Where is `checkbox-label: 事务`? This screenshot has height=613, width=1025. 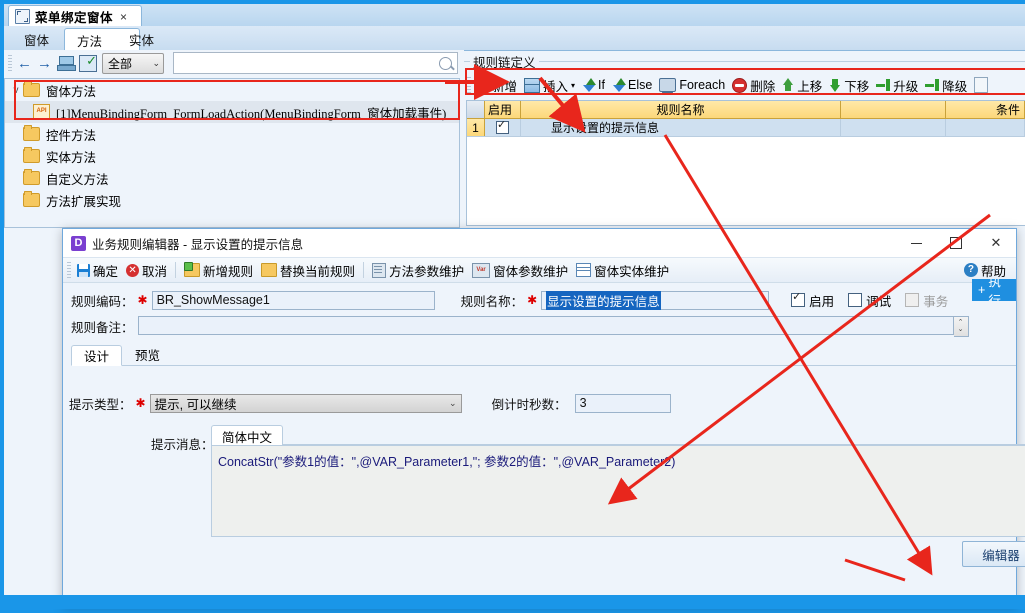
checkbox-label: 事务 is located at coordinates (936, 301).